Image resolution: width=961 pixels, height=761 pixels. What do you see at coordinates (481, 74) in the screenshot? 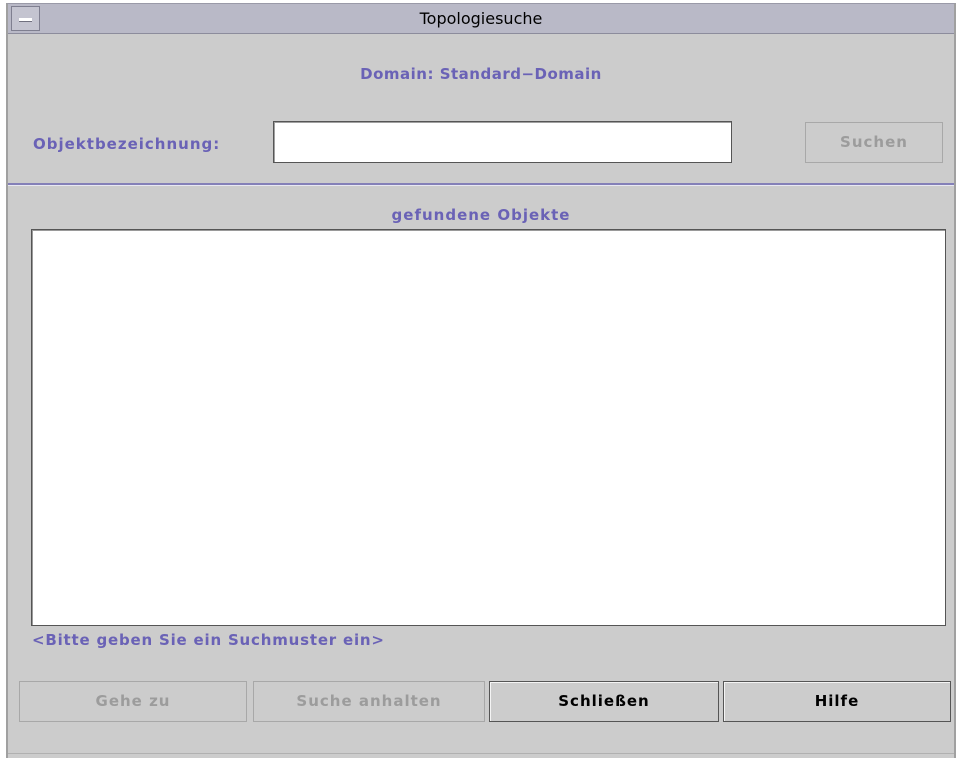
I see `domain-label: Domain: Standard−Domain` at bounding box center [481, 74].